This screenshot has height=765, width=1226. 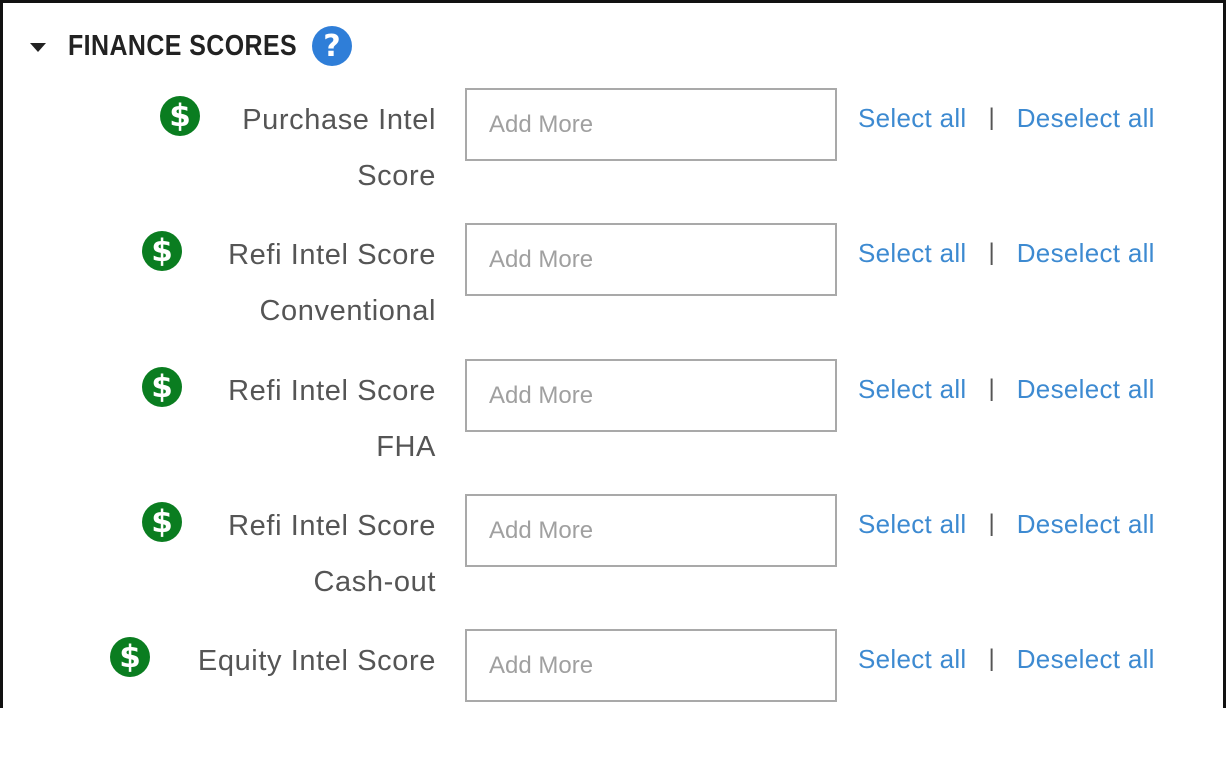 What do you see at coordinates (406, 447) in the screenshot?
I see `score-label-line2: FHA` at bounding box center [406, 447].